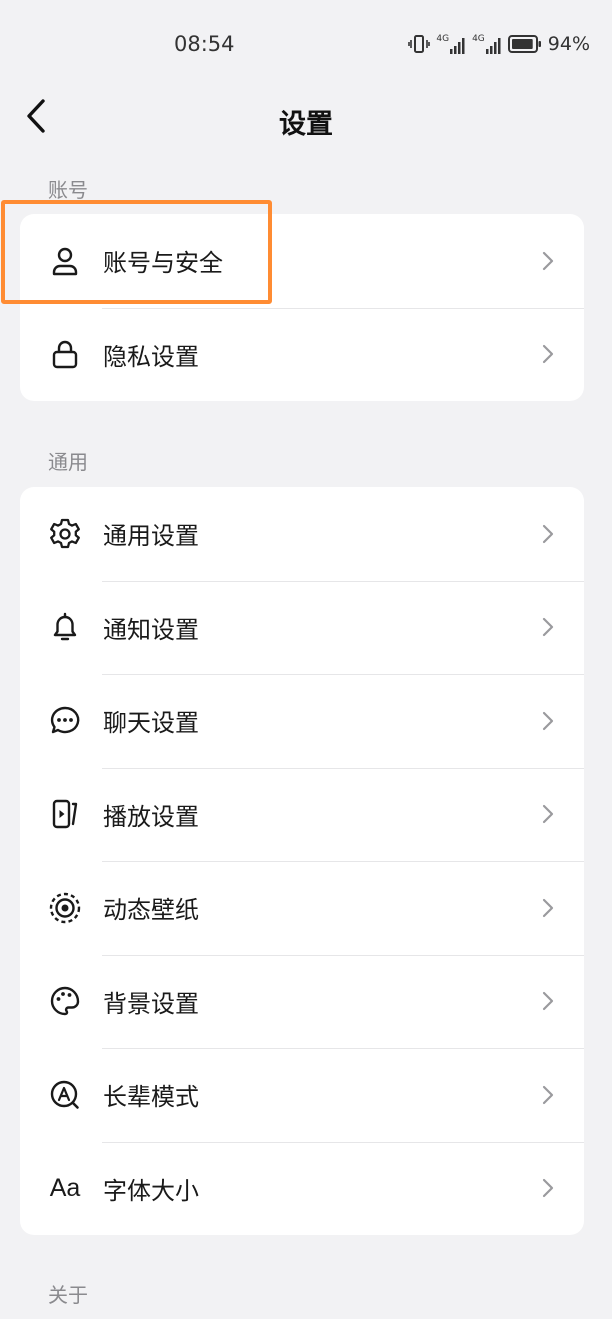 The width and height of the screenshot is (612, 1319). What do you see at coordinates (151, 816) in the screenshot?
I see `settings-item-label: 播放设置` at bounding box center [151, 816].